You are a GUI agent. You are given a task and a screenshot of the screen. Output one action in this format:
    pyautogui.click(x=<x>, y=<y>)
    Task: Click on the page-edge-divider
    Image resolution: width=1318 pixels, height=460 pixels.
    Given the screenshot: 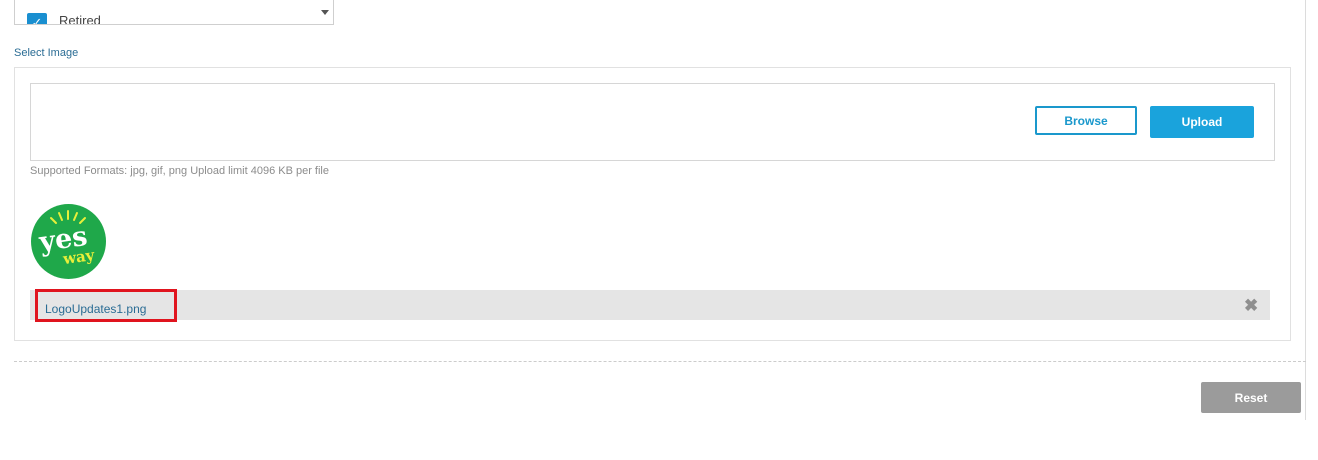 What is the action you would take?
    pyautogui.click(x=1305, y=210)
    